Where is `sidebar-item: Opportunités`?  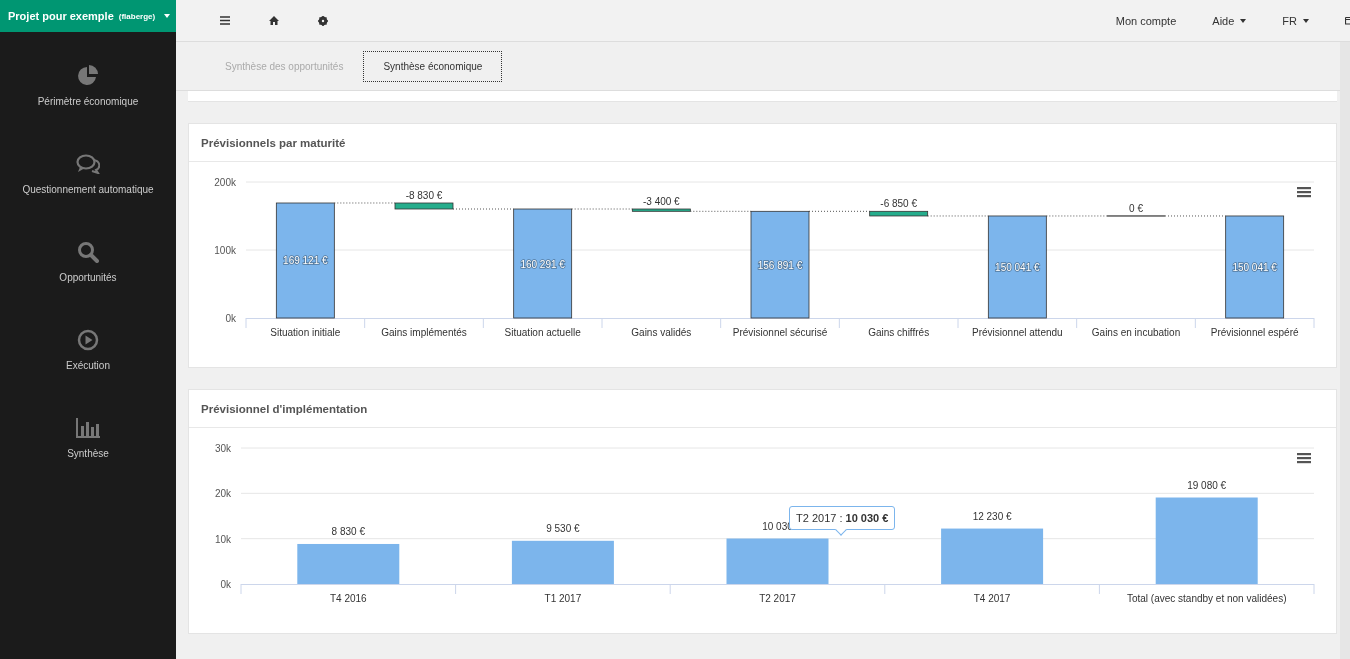 sidebar-item: Opportunités is located at coordinates (88, 285).